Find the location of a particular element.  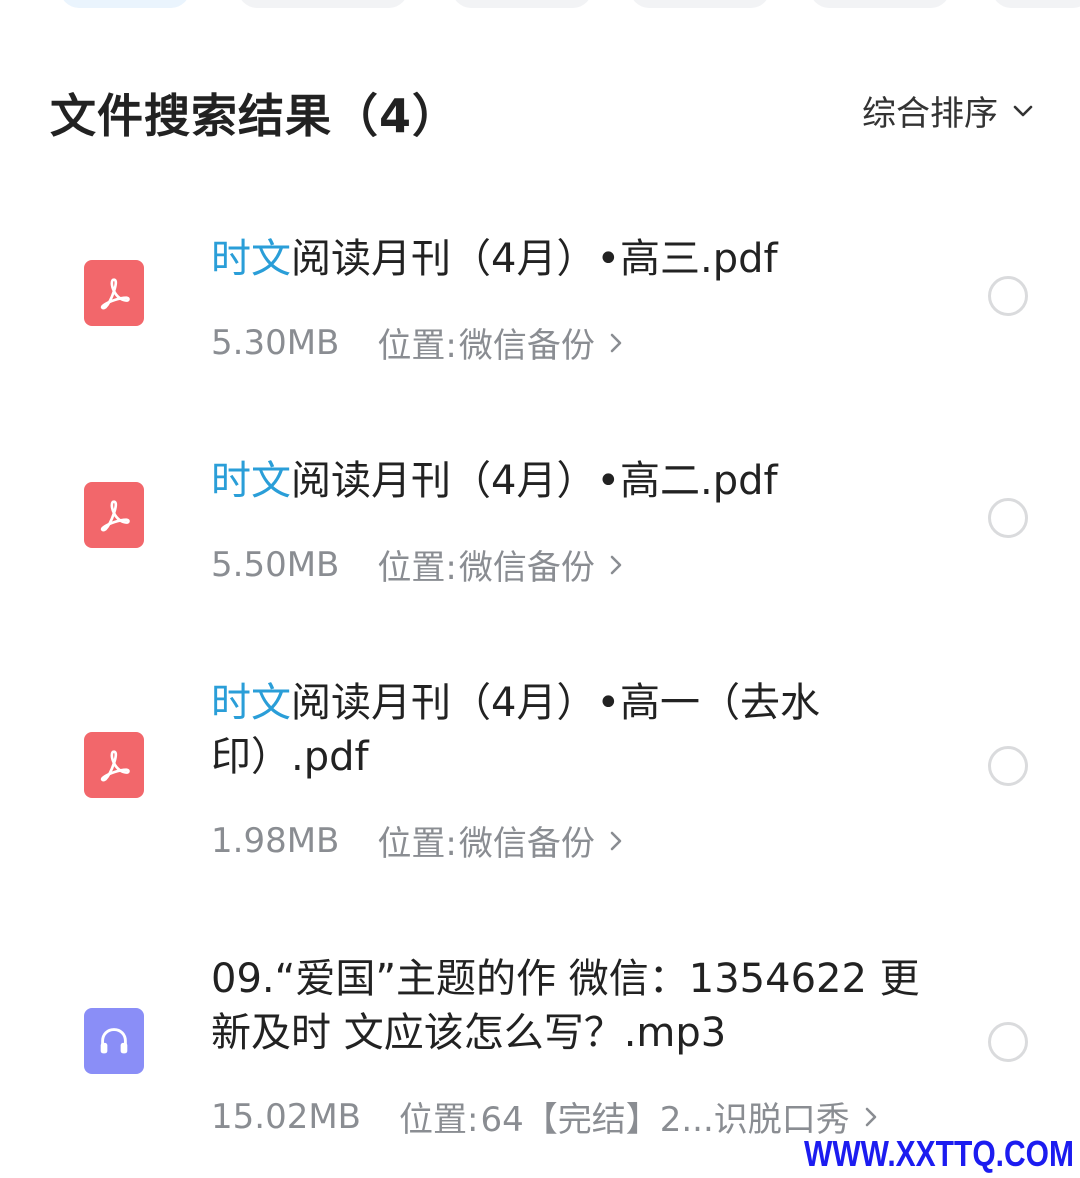

file-size: 15.02MB is located at coordinates (286, 1116).